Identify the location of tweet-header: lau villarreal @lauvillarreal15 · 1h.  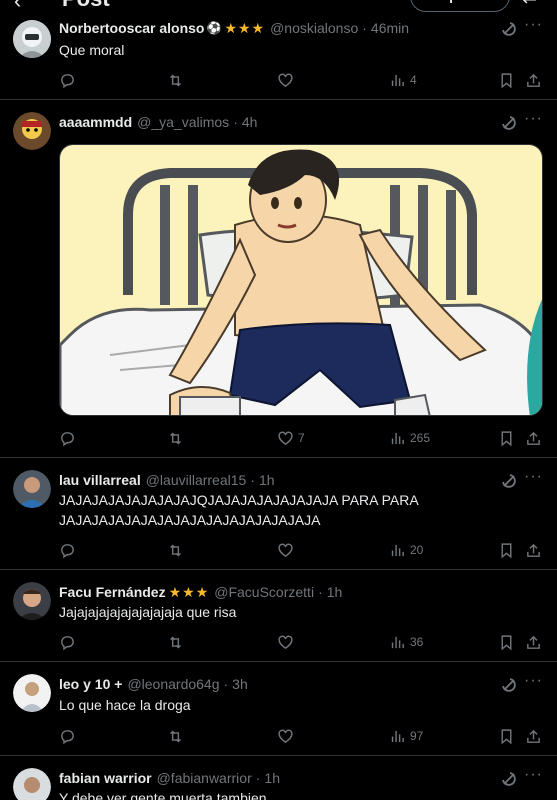
(167, 480).